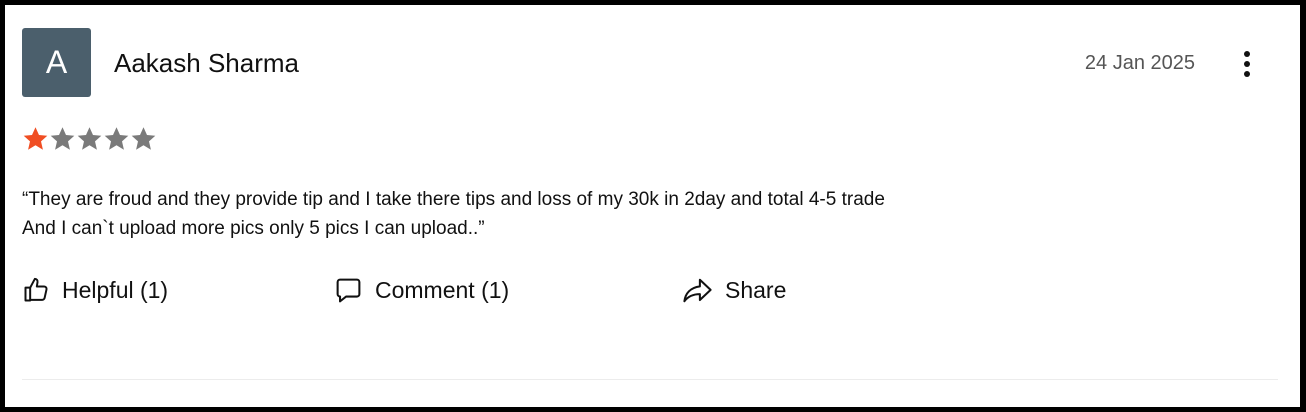 This screenshot has height=412, width=1306. I want to click on share-button: Share, so click(734, 290).